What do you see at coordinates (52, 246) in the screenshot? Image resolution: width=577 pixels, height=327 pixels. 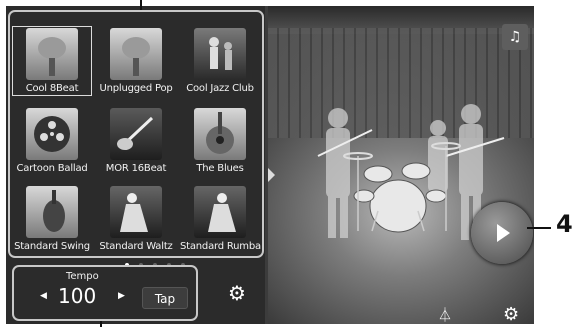 I see `style-label: Standard Swing` at bounding box center [52, 246].